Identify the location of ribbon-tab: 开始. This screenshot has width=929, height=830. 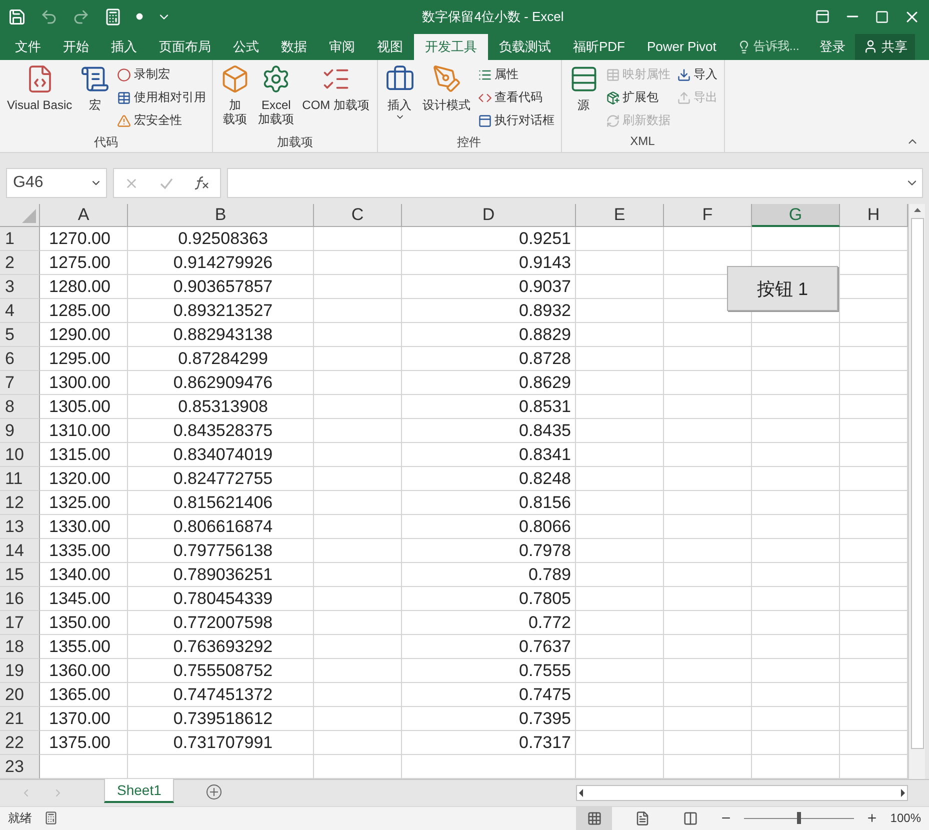
(76, 47).